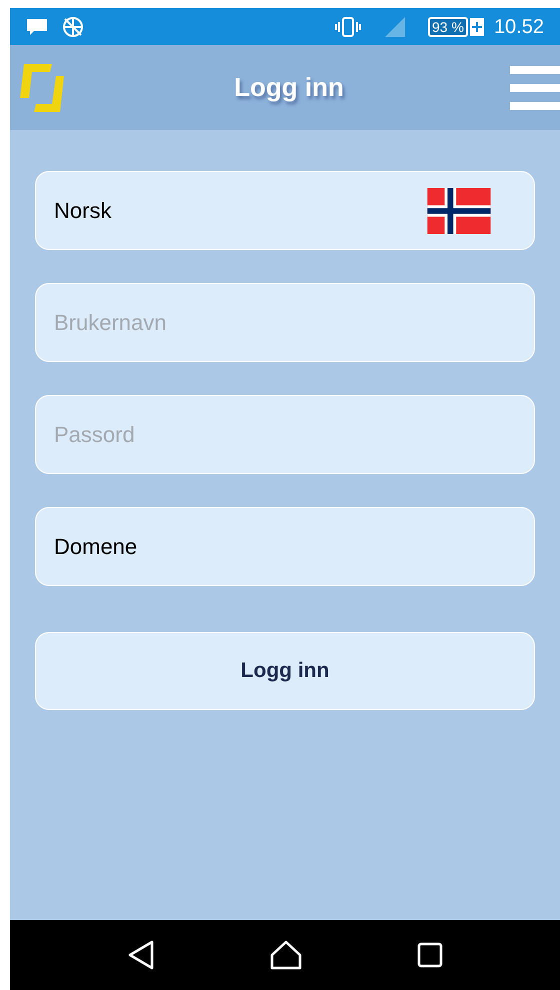 Image resolution: width=560 pixels, height=990 pixels. Describe the element at coordinates (285, 210) in the screenshot. I see `language-selector: Norsk` at that location.